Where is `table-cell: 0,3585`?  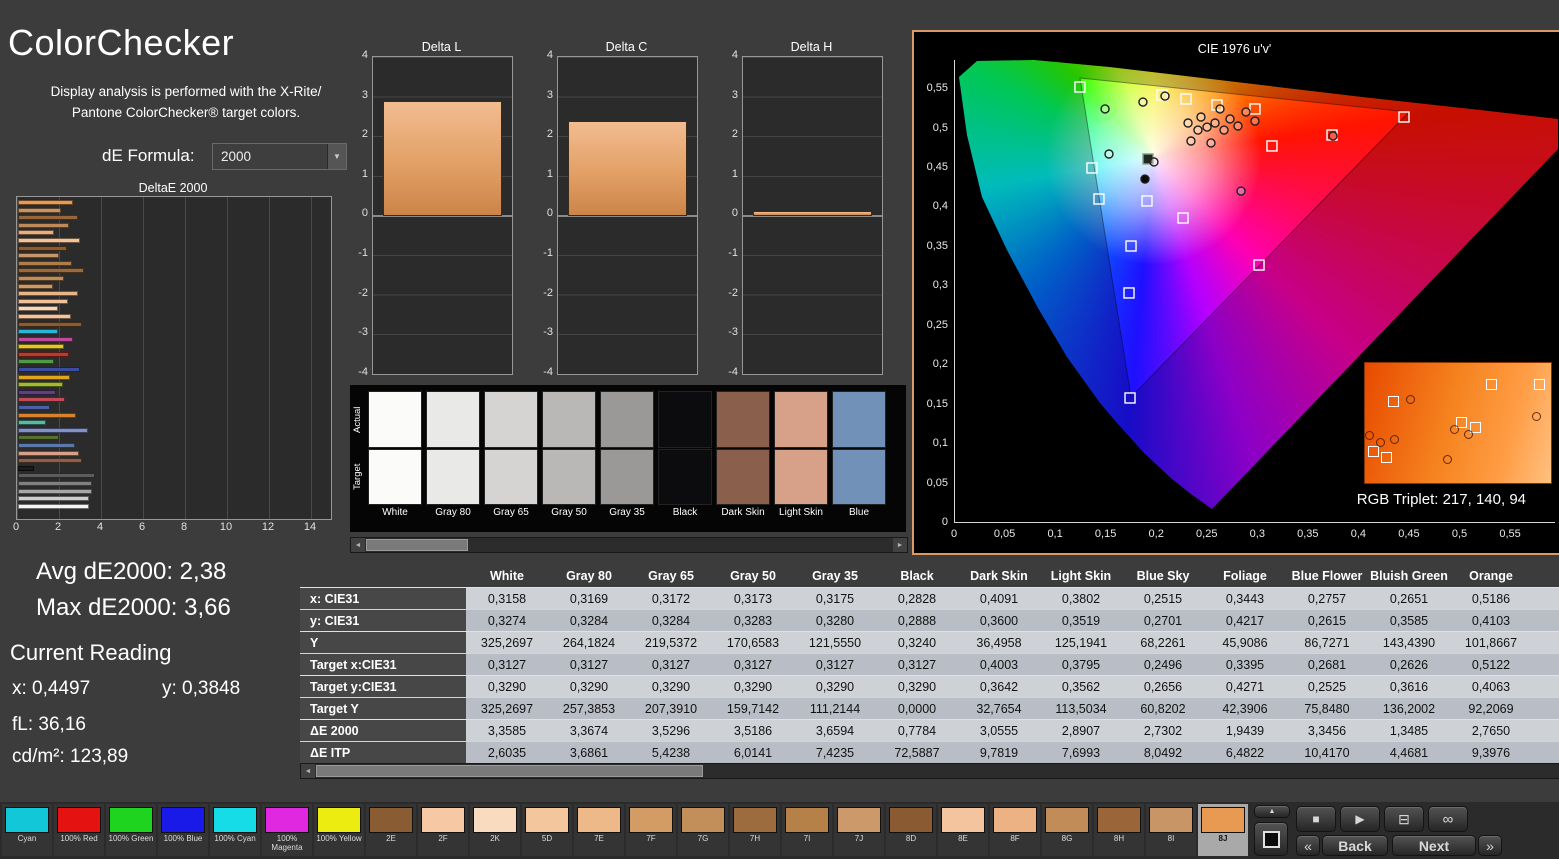 table-cell: 0,3585 is located at coordinates (1409, 621).